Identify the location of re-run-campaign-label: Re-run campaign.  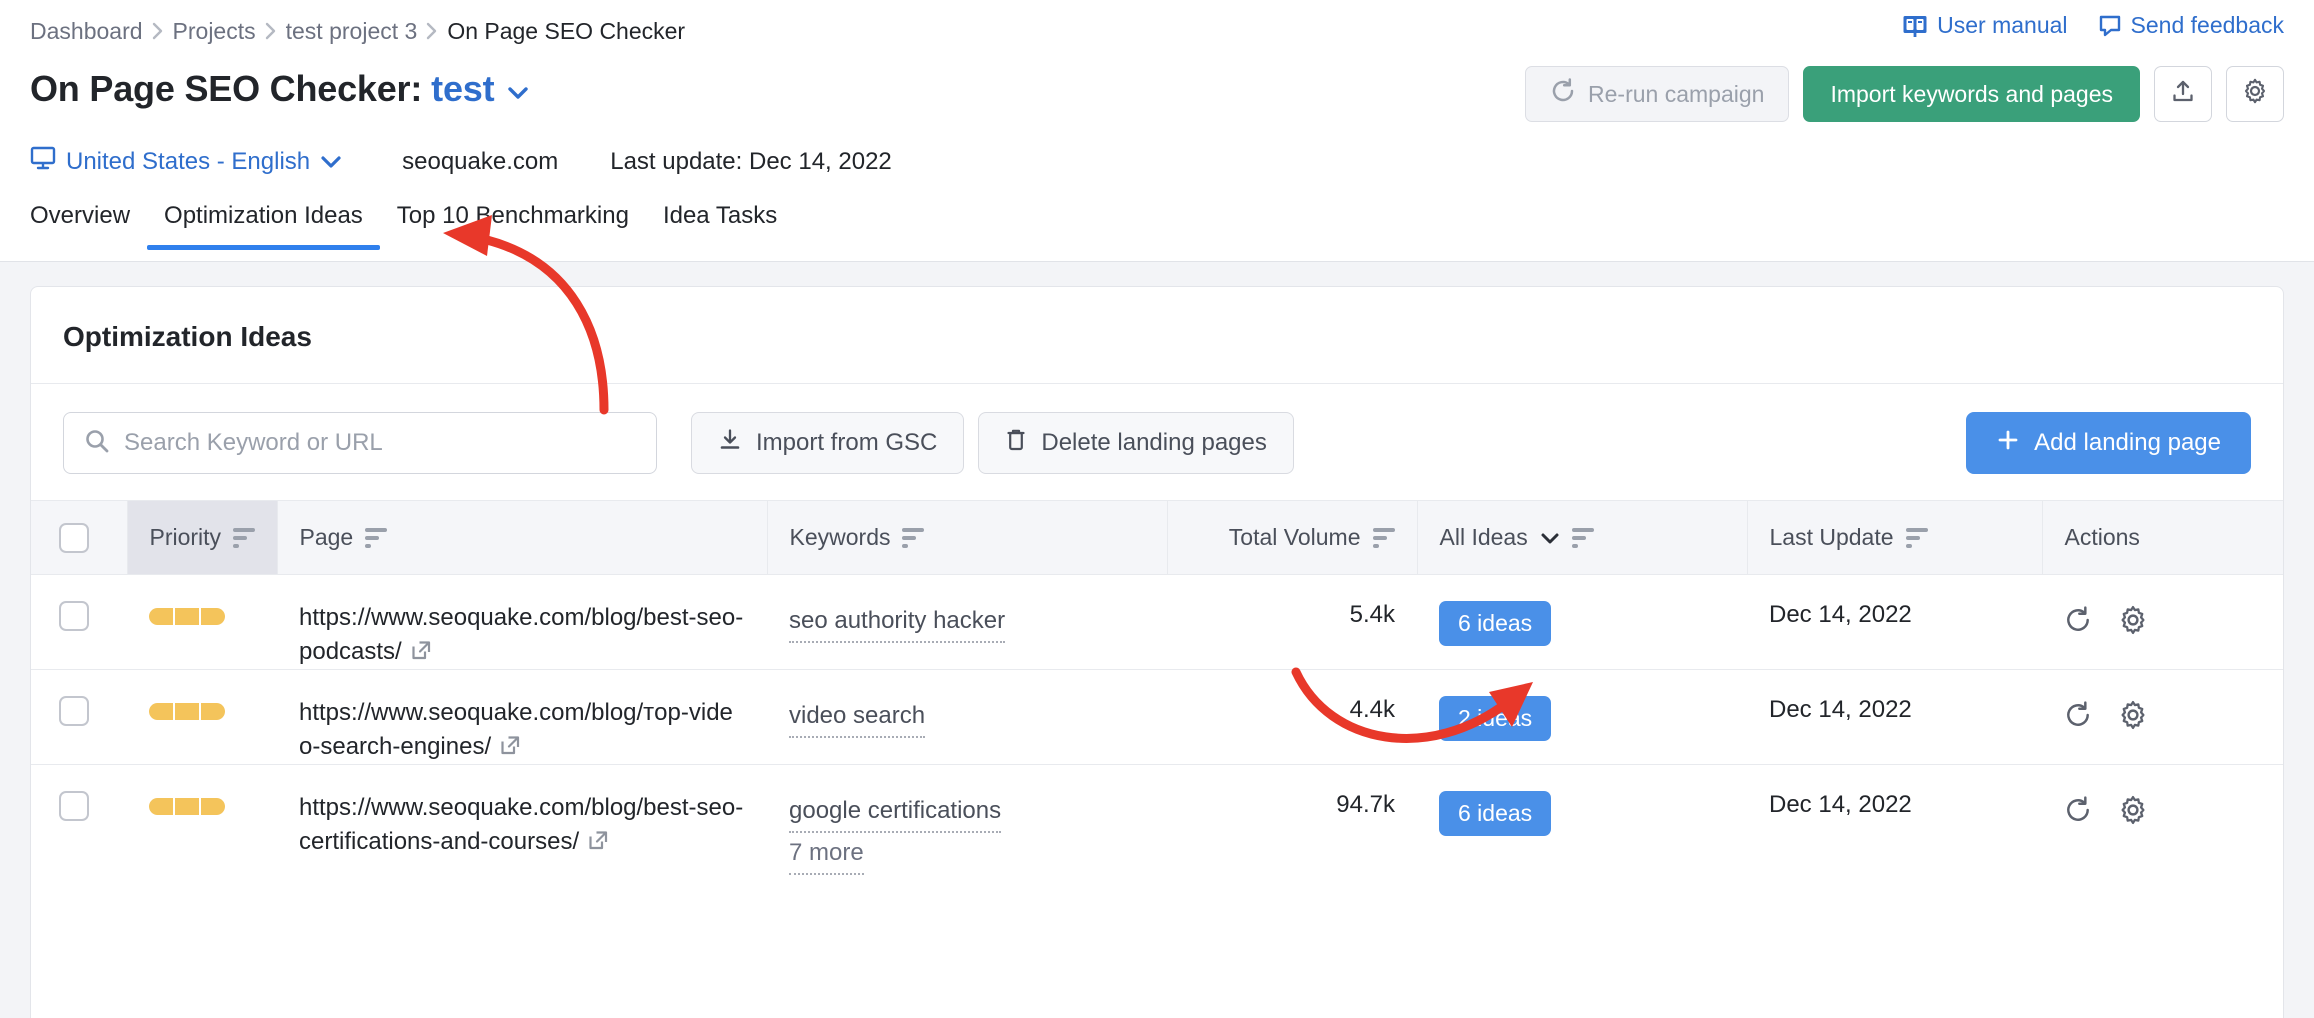
(1676, 93).